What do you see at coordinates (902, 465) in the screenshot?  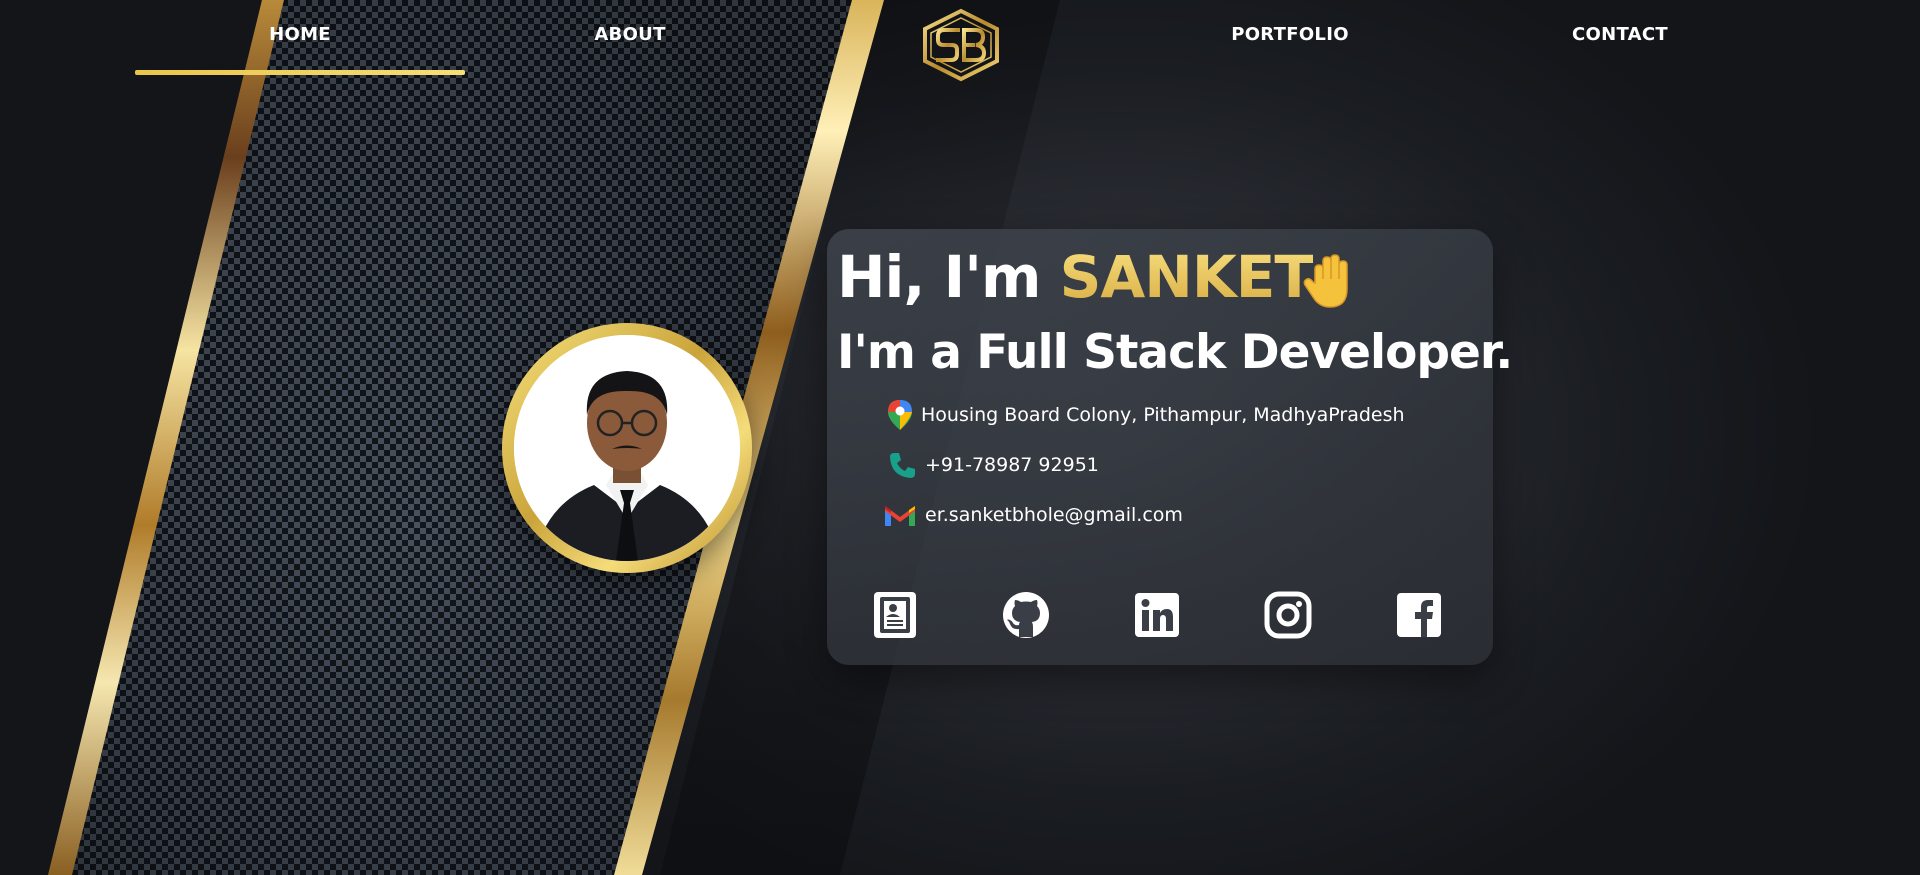 I see `phone-icon` at bounding box center [902, 465].